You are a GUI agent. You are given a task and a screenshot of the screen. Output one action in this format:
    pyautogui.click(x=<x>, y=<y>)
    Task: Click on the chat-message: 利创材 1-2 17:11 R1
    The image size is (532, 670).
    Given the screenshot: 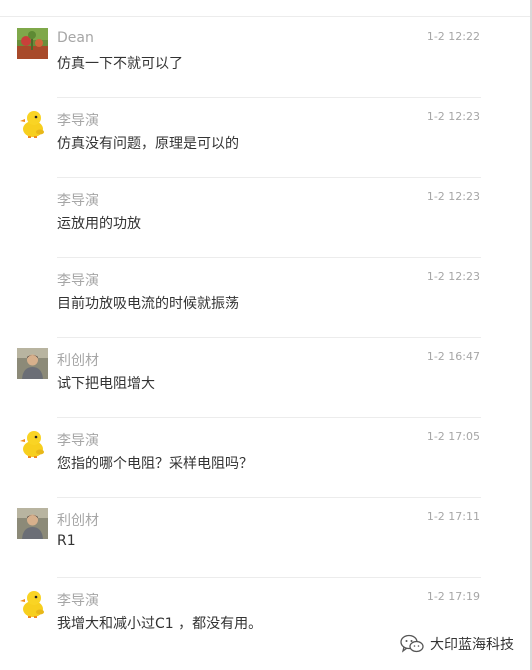 What is the action you would take?
    pyautogui.click(x=265, y=537)
    